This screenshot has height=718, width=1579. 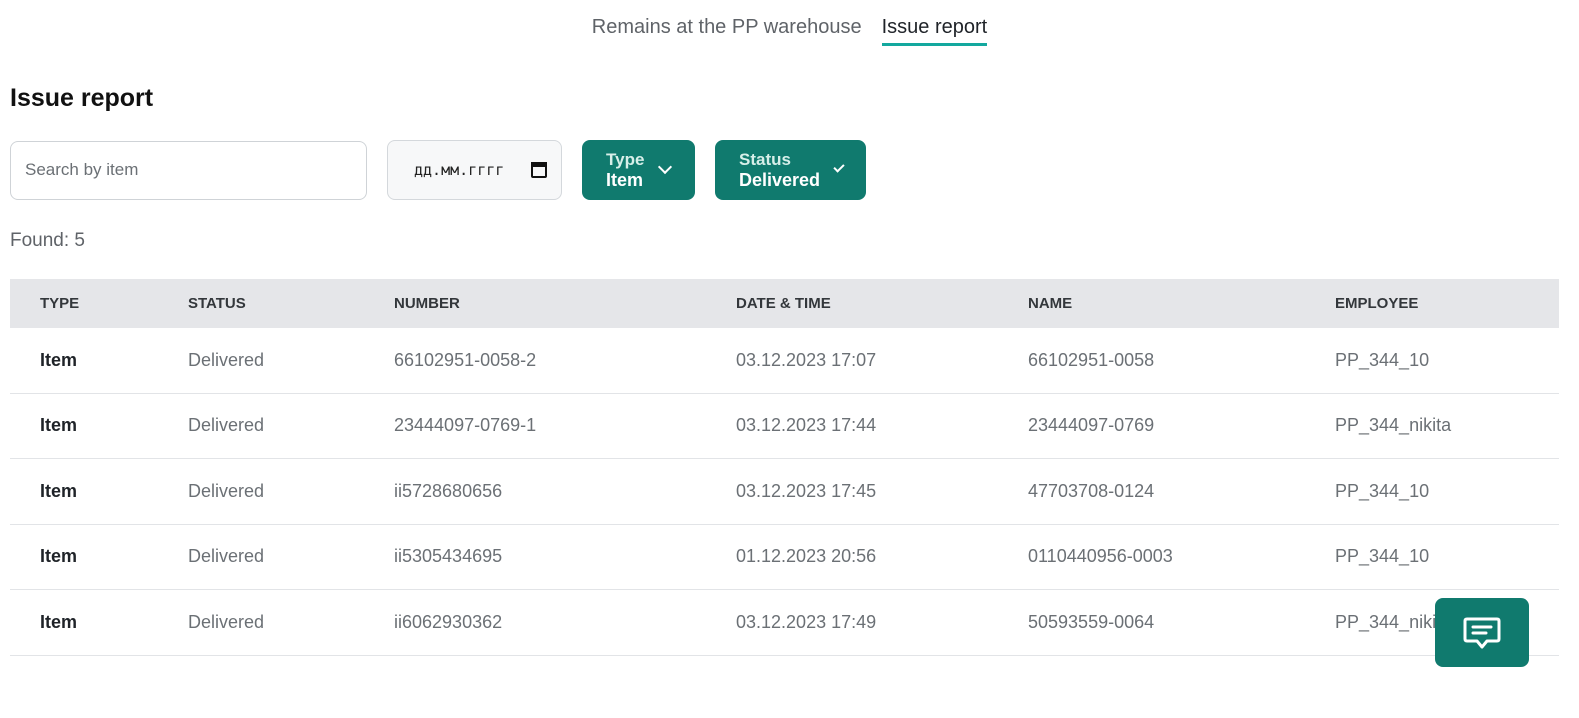 I want to click on status-filter-value: Delivered, so click(x=780, y=180).